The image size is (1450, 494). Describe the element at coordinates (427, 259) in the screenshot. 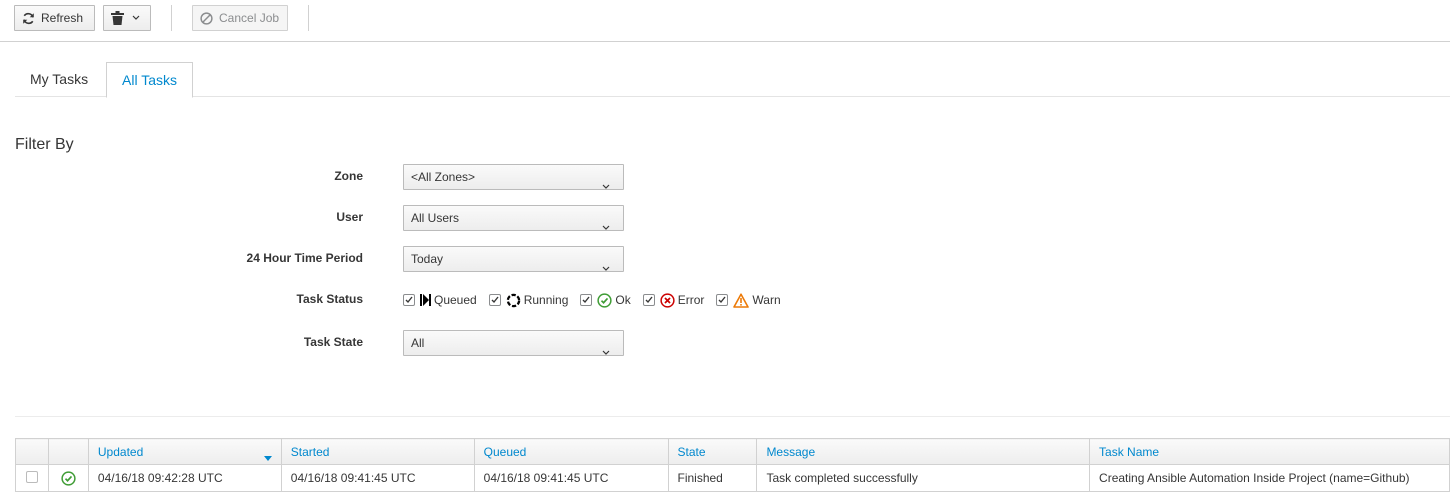

I see `time-period-select-value: Today` at that location.